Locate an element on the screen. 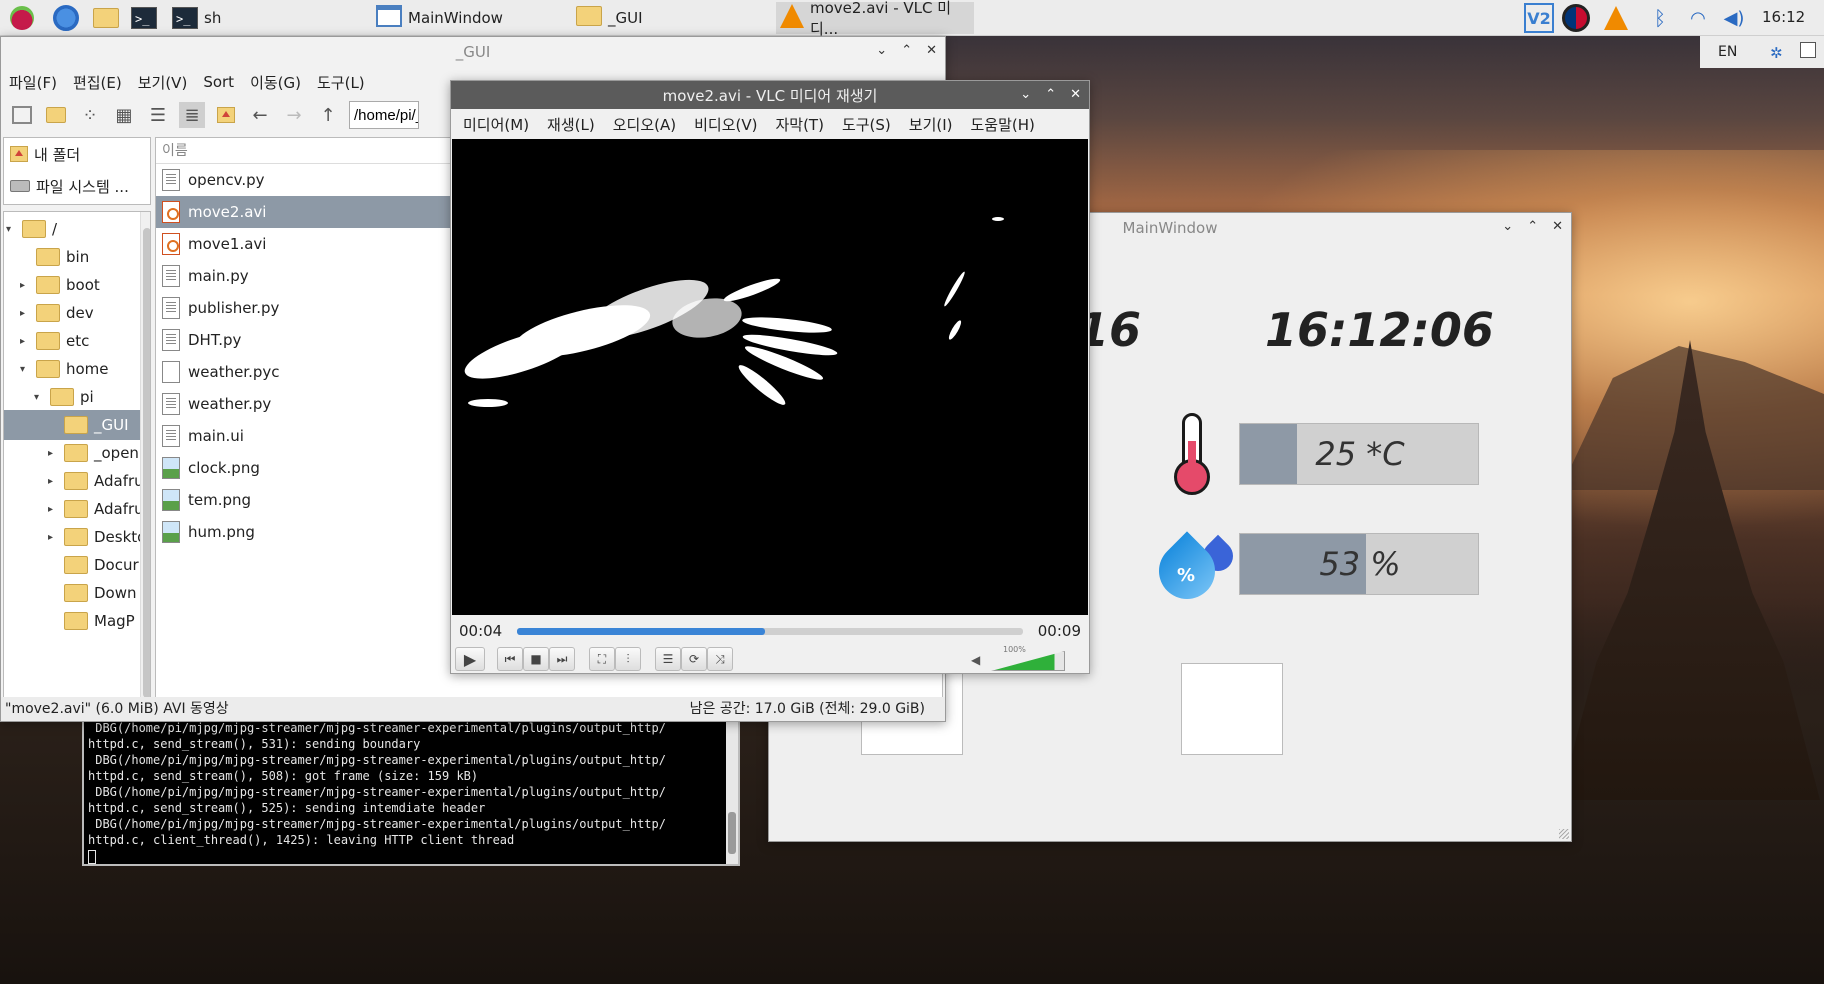 This screenshot has width=1824, height=984. folder-icon is located at coordinates (76, 453).